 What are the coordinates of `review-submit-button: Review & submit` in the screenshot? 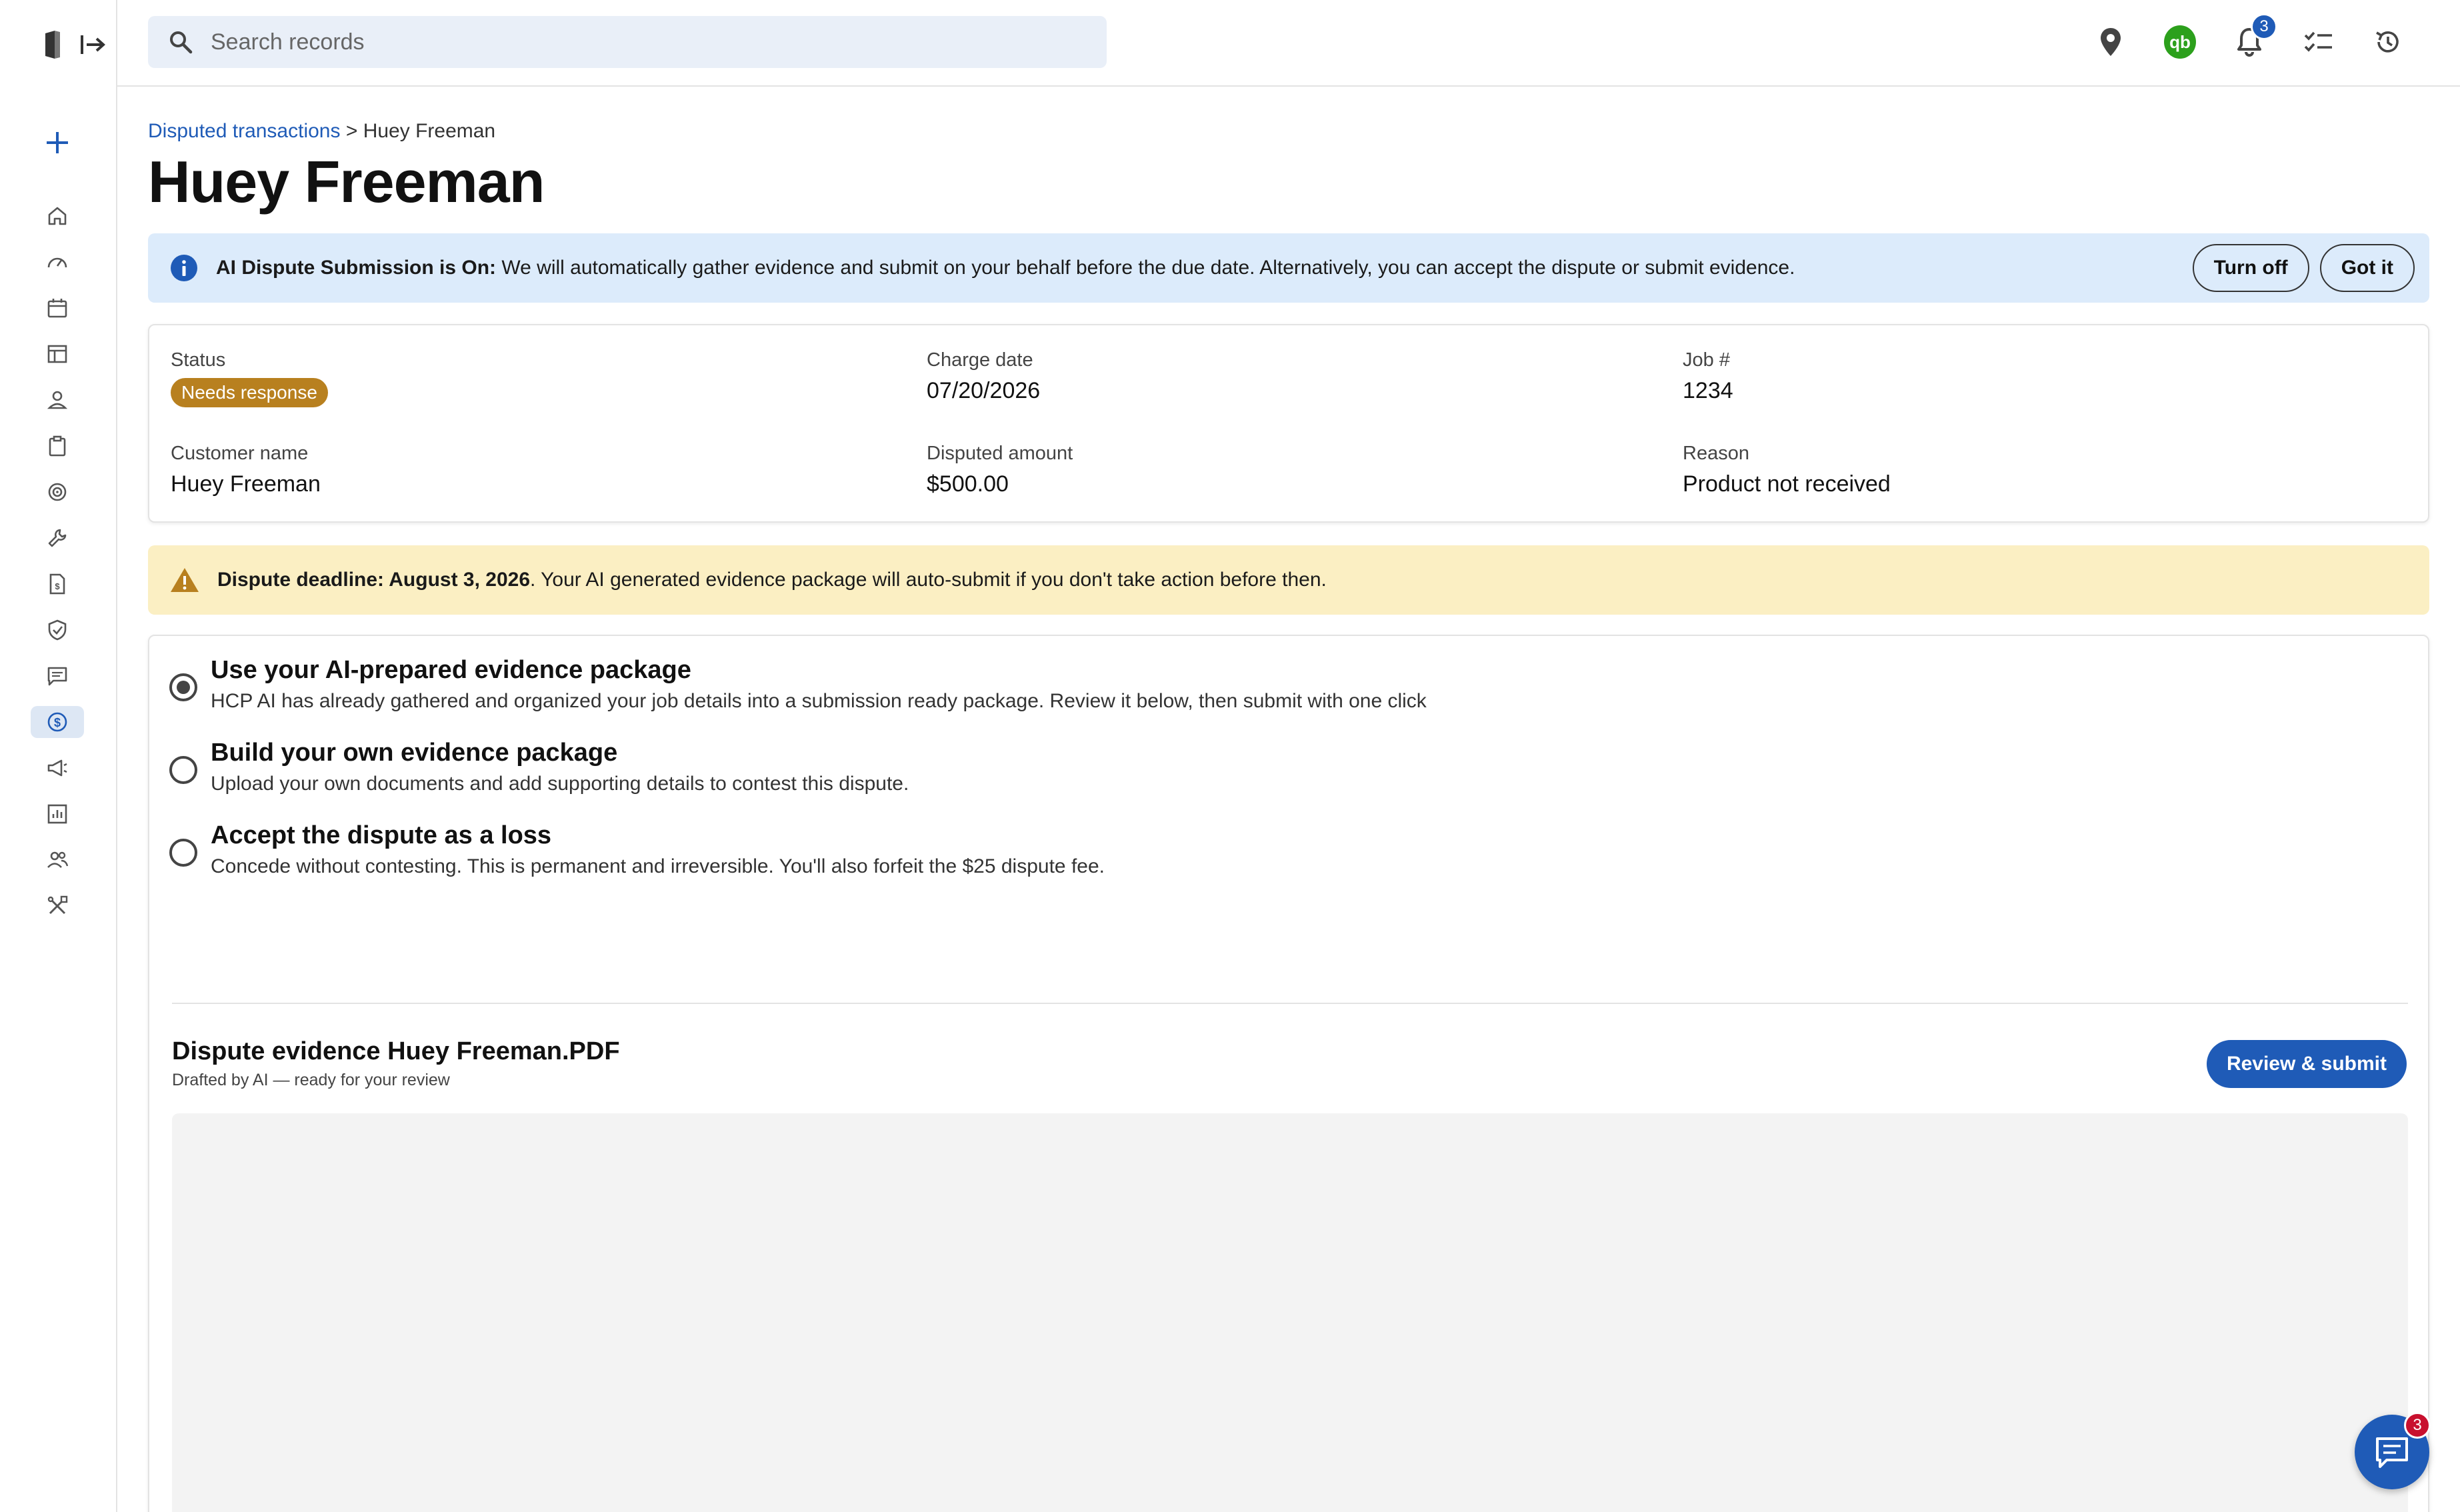 It's located at (2306, 1064).